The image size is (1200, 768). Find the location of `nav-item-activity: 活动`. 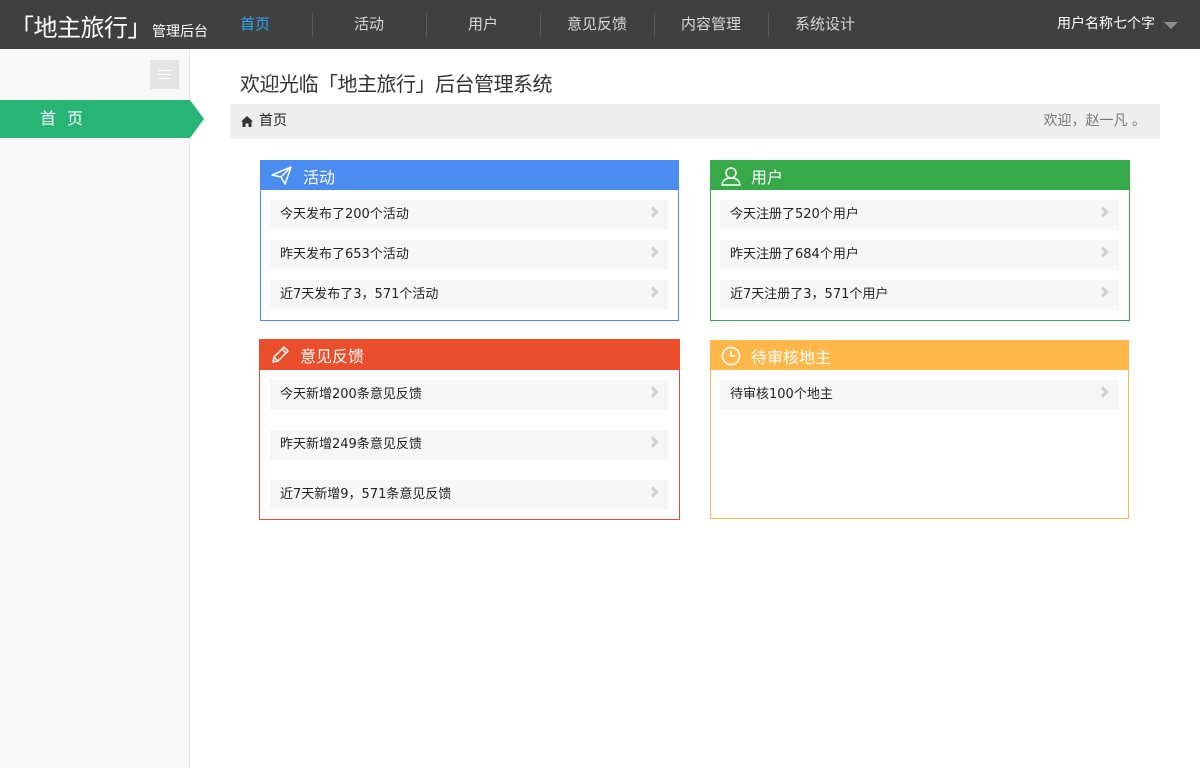

nav-item-activity: 活动 is located at coordinates (369, 24).